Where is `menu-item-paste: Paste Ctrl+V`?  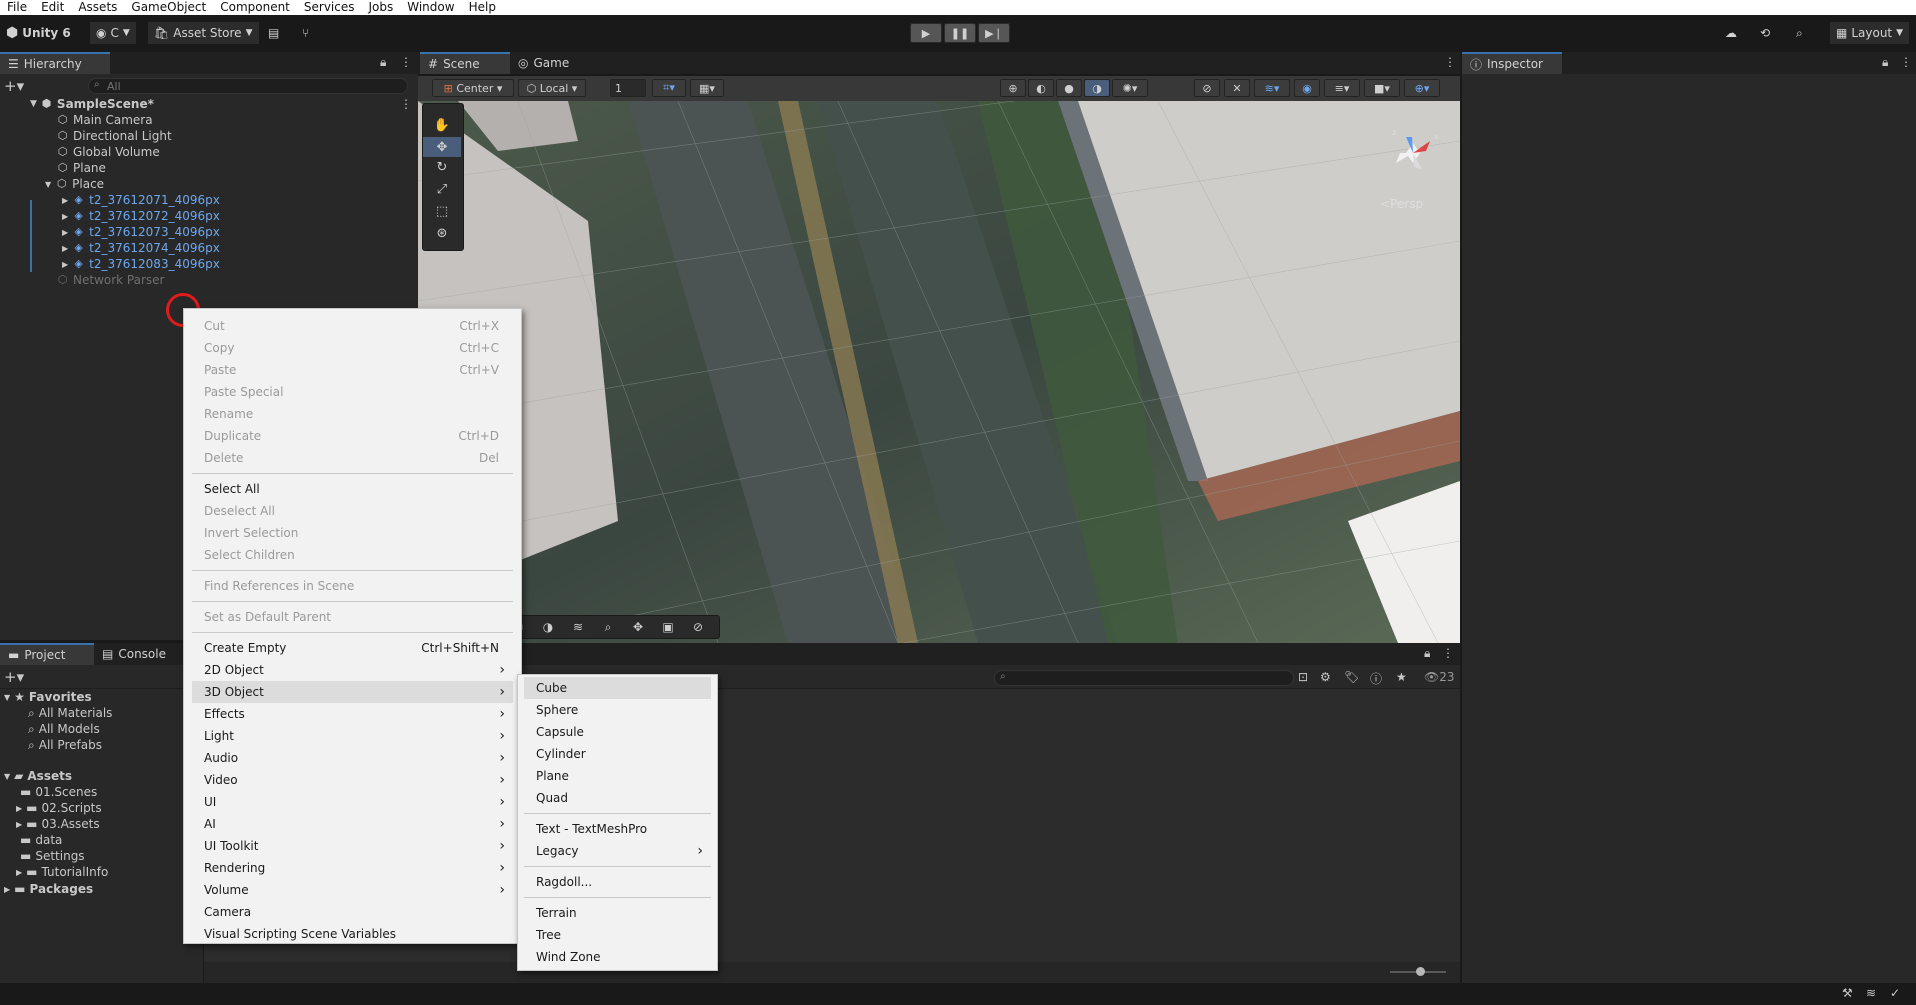 menu-item-paste: Paste Ctrl+V is located at coordinates (352, 370).